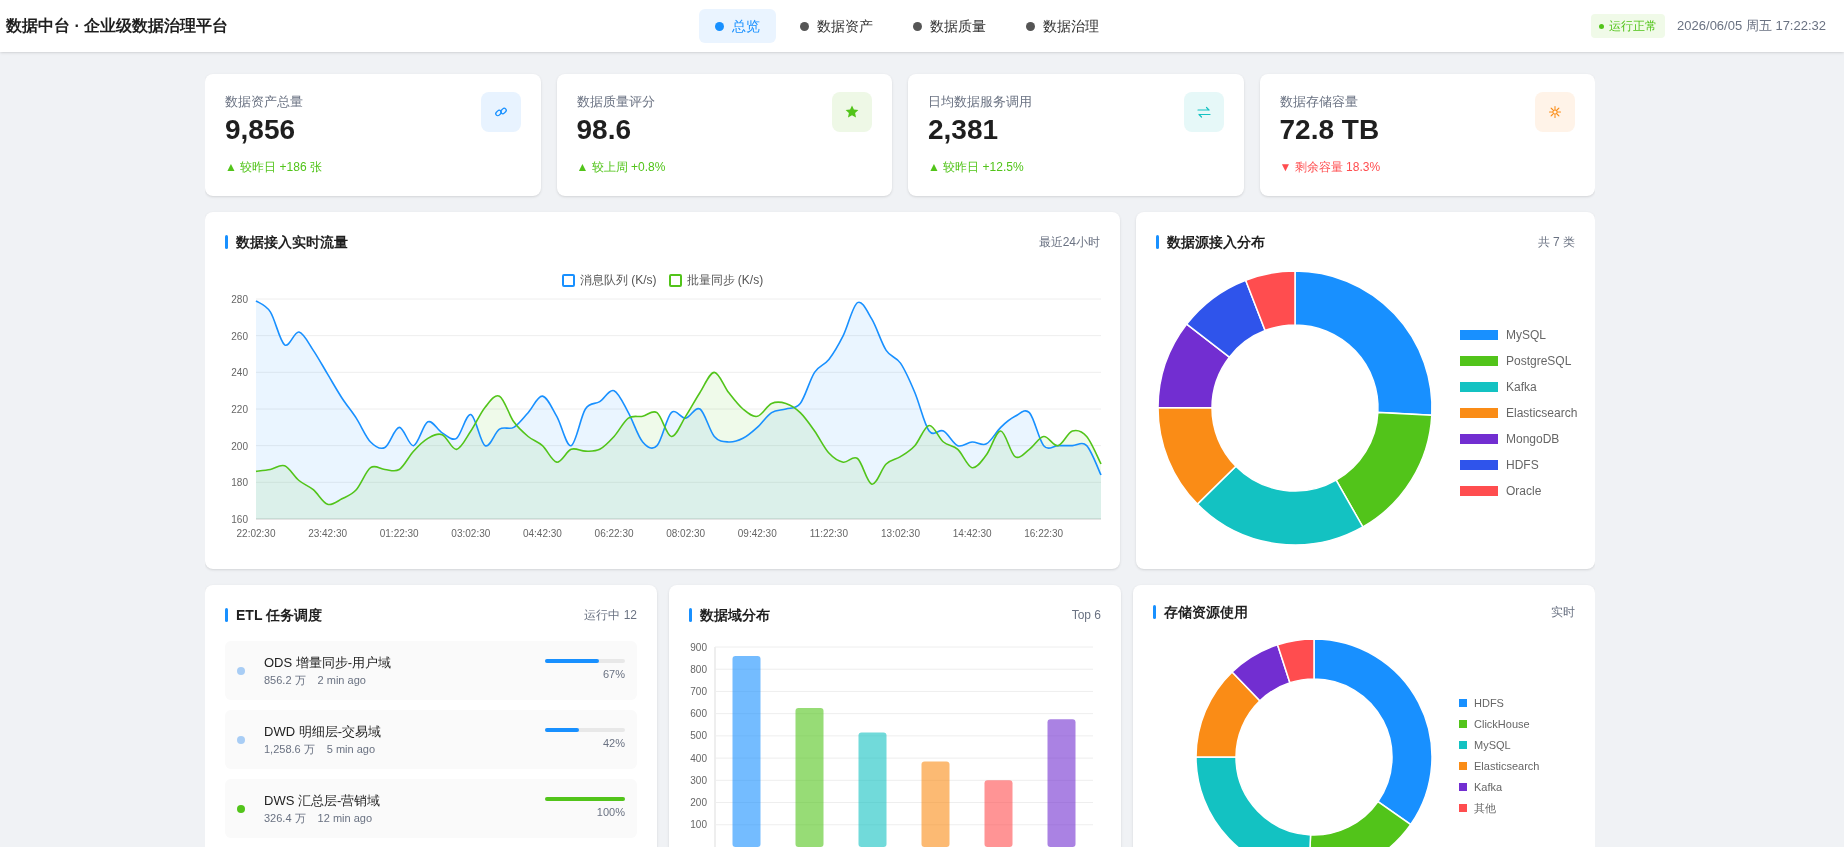 This screenshot has width=1844, height=847. I want to click on card-title: ETL 任务调度, so click(279, 615).